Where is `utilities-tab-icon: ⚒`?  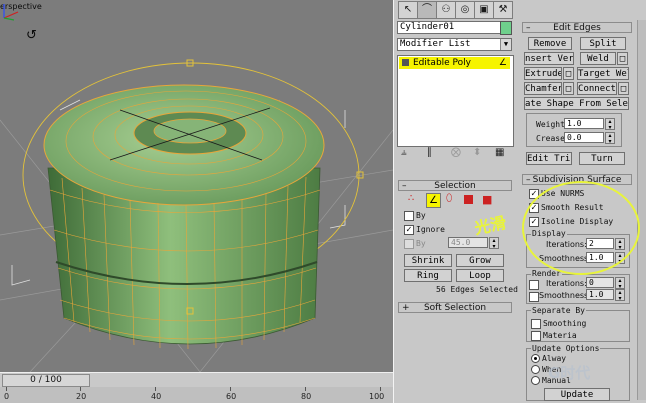
utilities-tab-icon: ⚒ is located at coordinates (503, 10).